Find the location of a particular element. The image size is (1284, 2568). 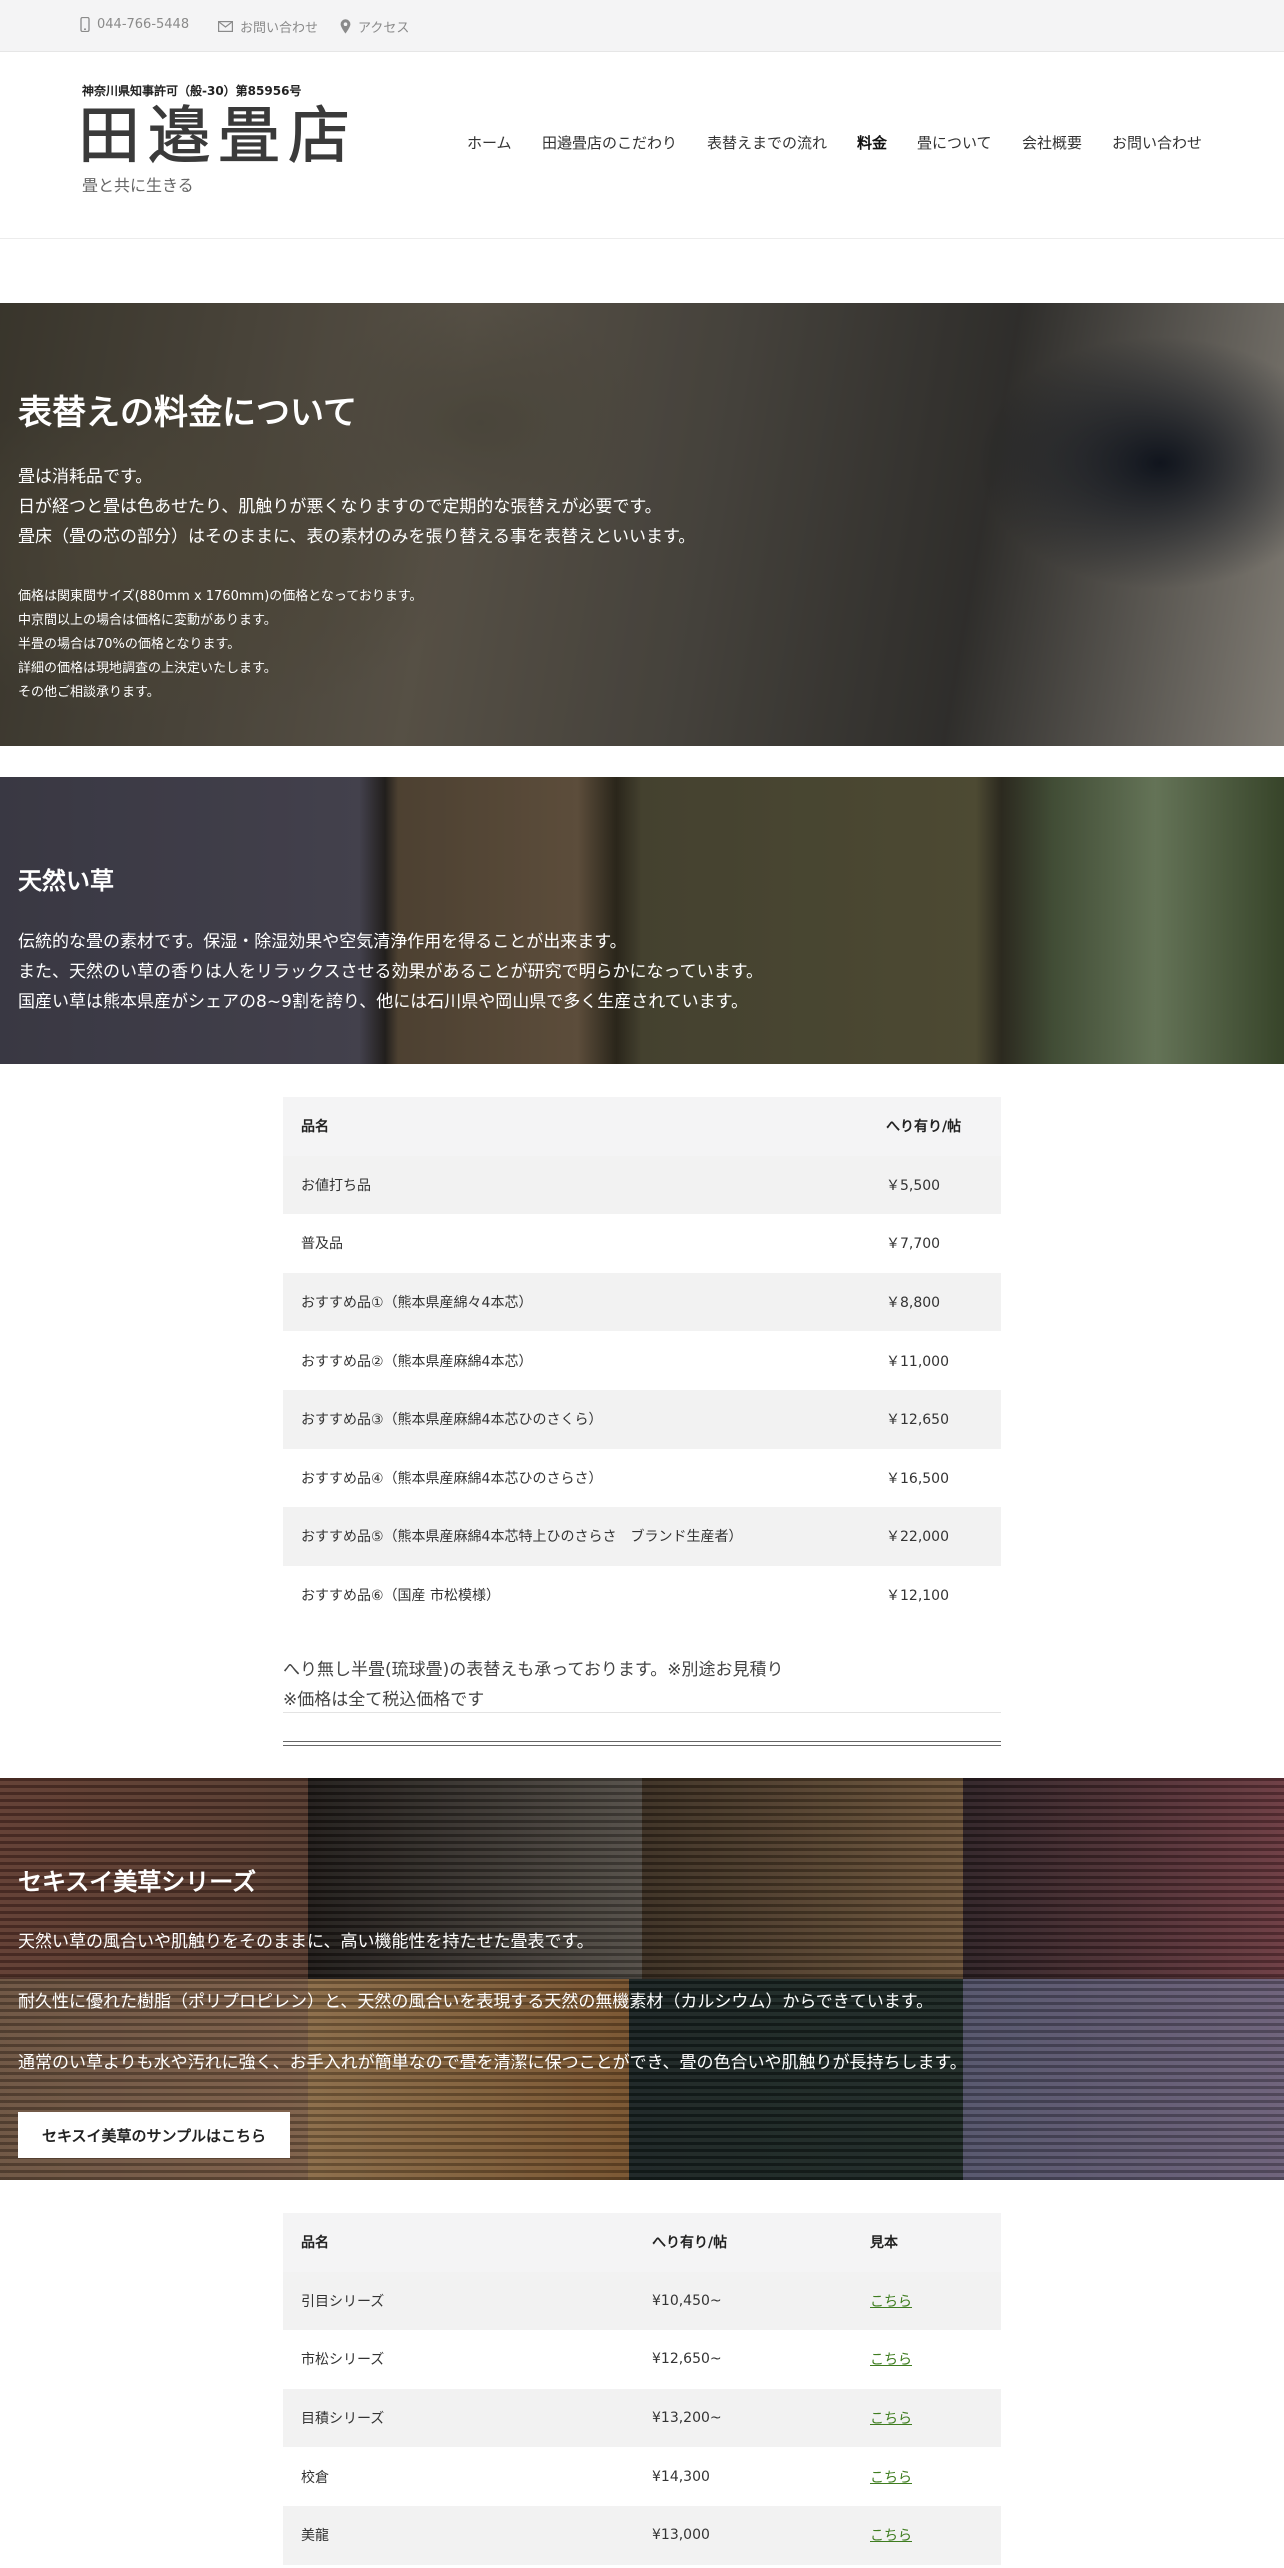

product-name: おすすめ品⑤（熊本県産麻綿4本芯特上ひのさらさ ブランド生産者） is located at coordinates (575, 1536).